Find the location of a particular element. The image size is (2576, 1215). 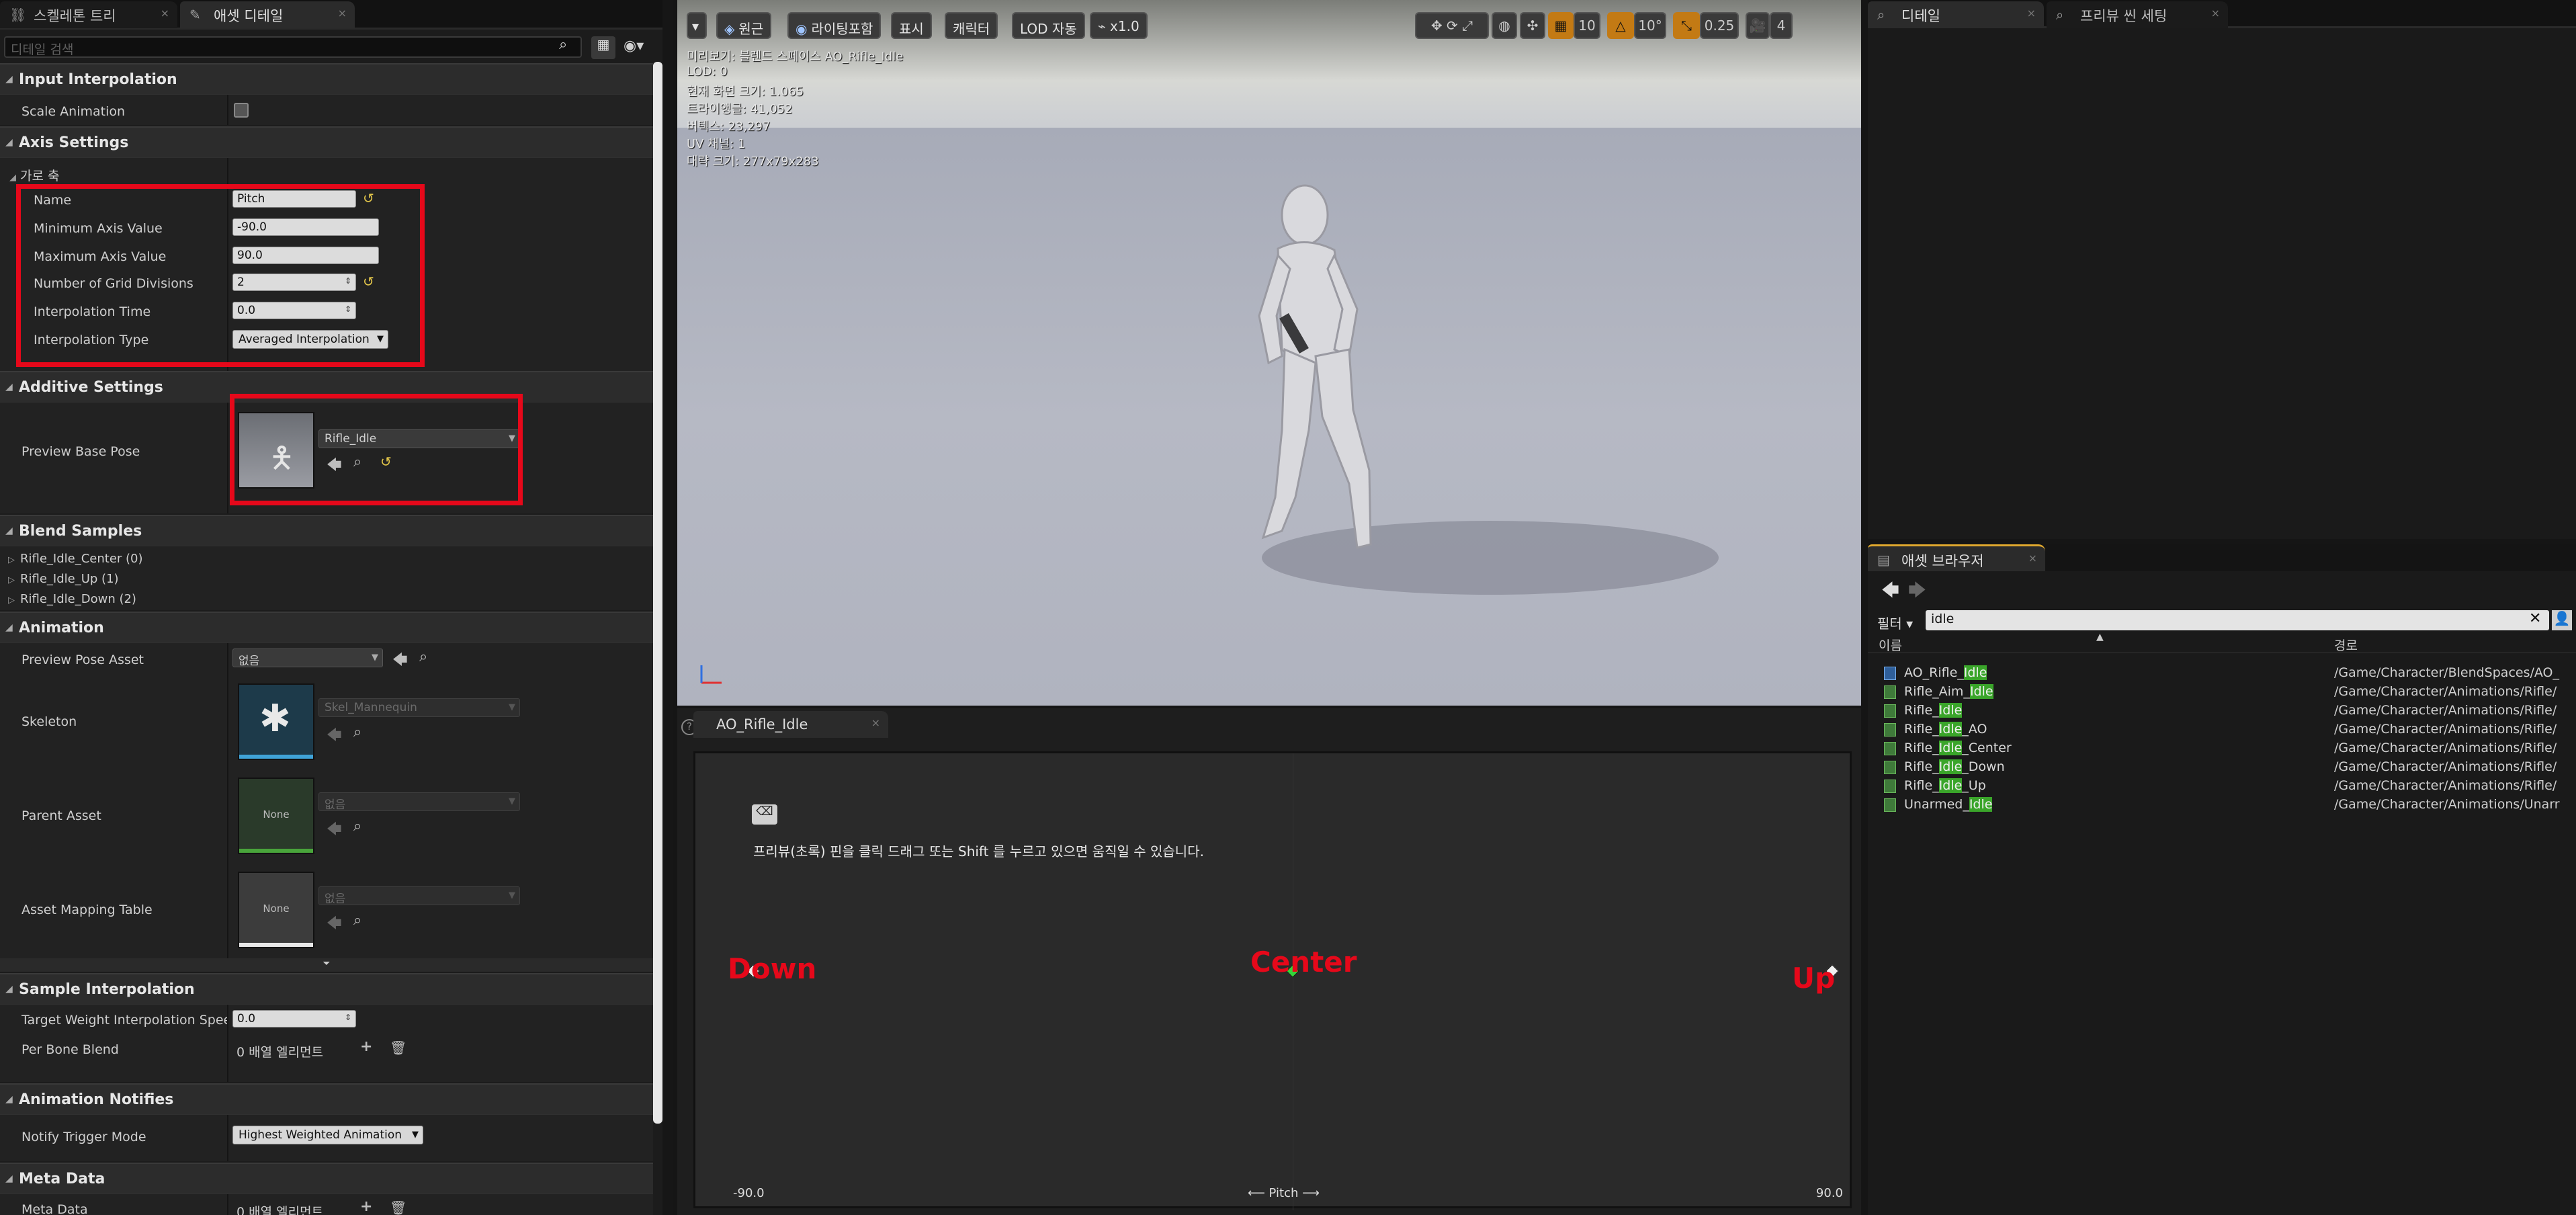

chevron-down-icon: ▾ is located at coordinates (1910, 624).